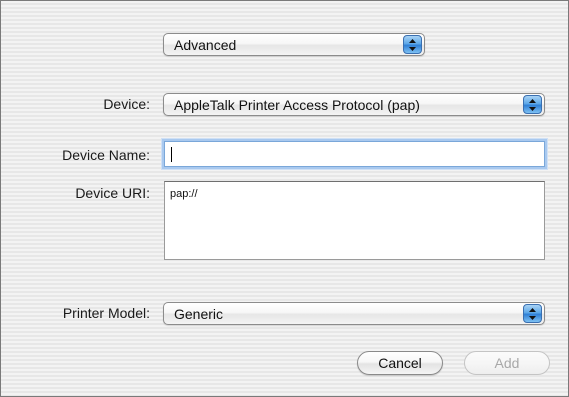 This screenshot has height=397, width=569. Describe the element at coordinates (297, 105) in the screenshot. I see `device-popup-value: AppleTalk Printer Access Protocol (pap)` at that location.